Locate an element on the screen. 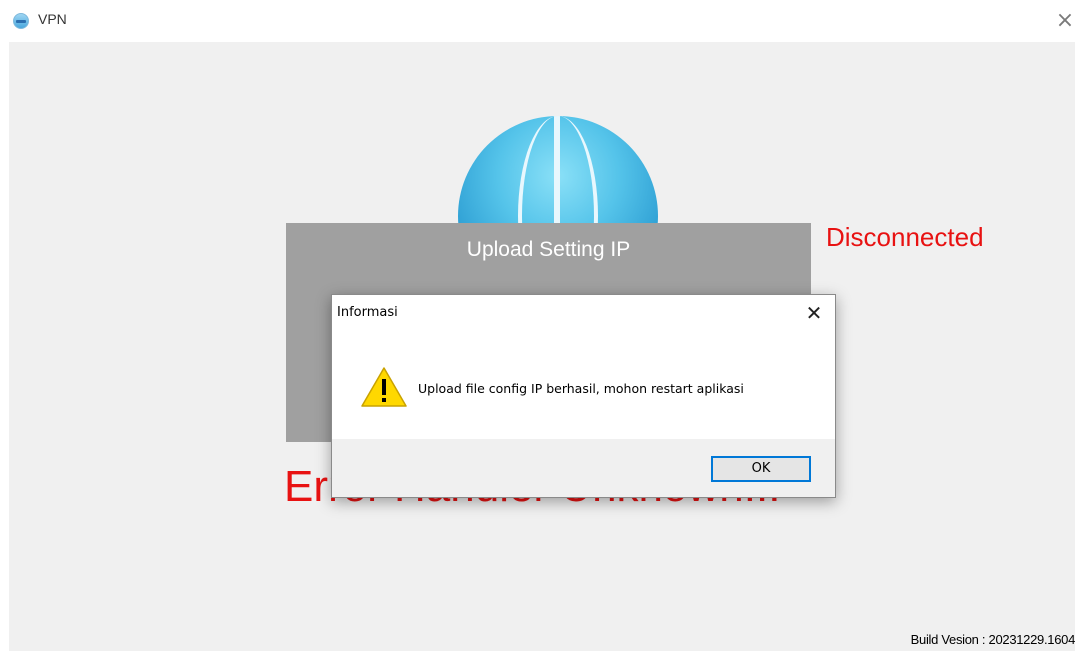 This screenshot has width=1084, height=651. window-close-button: × is located at coordinates (1065, 21).